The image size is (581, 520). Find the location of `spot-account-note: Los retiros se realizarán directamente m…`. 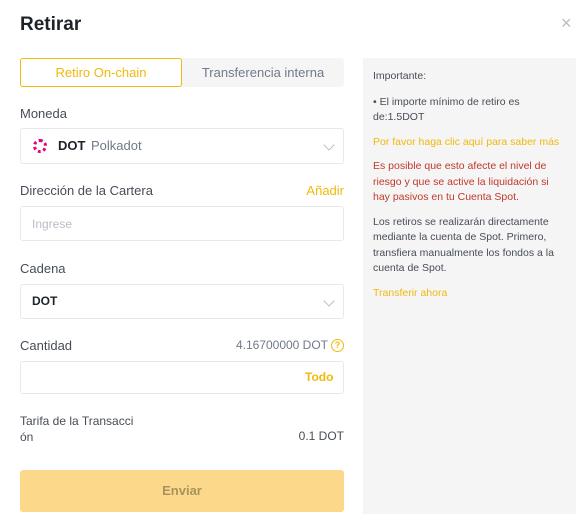

spot-account-note: Los retiros se realizarán directamente m… is located at coordinates (463, 245).